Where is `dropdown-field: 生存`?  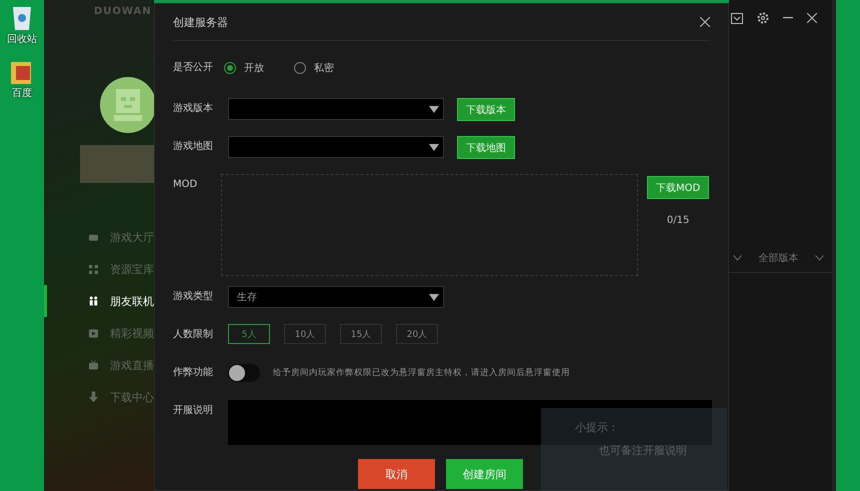
dropdown-field: 生存 is located at coordinates (336, 297).